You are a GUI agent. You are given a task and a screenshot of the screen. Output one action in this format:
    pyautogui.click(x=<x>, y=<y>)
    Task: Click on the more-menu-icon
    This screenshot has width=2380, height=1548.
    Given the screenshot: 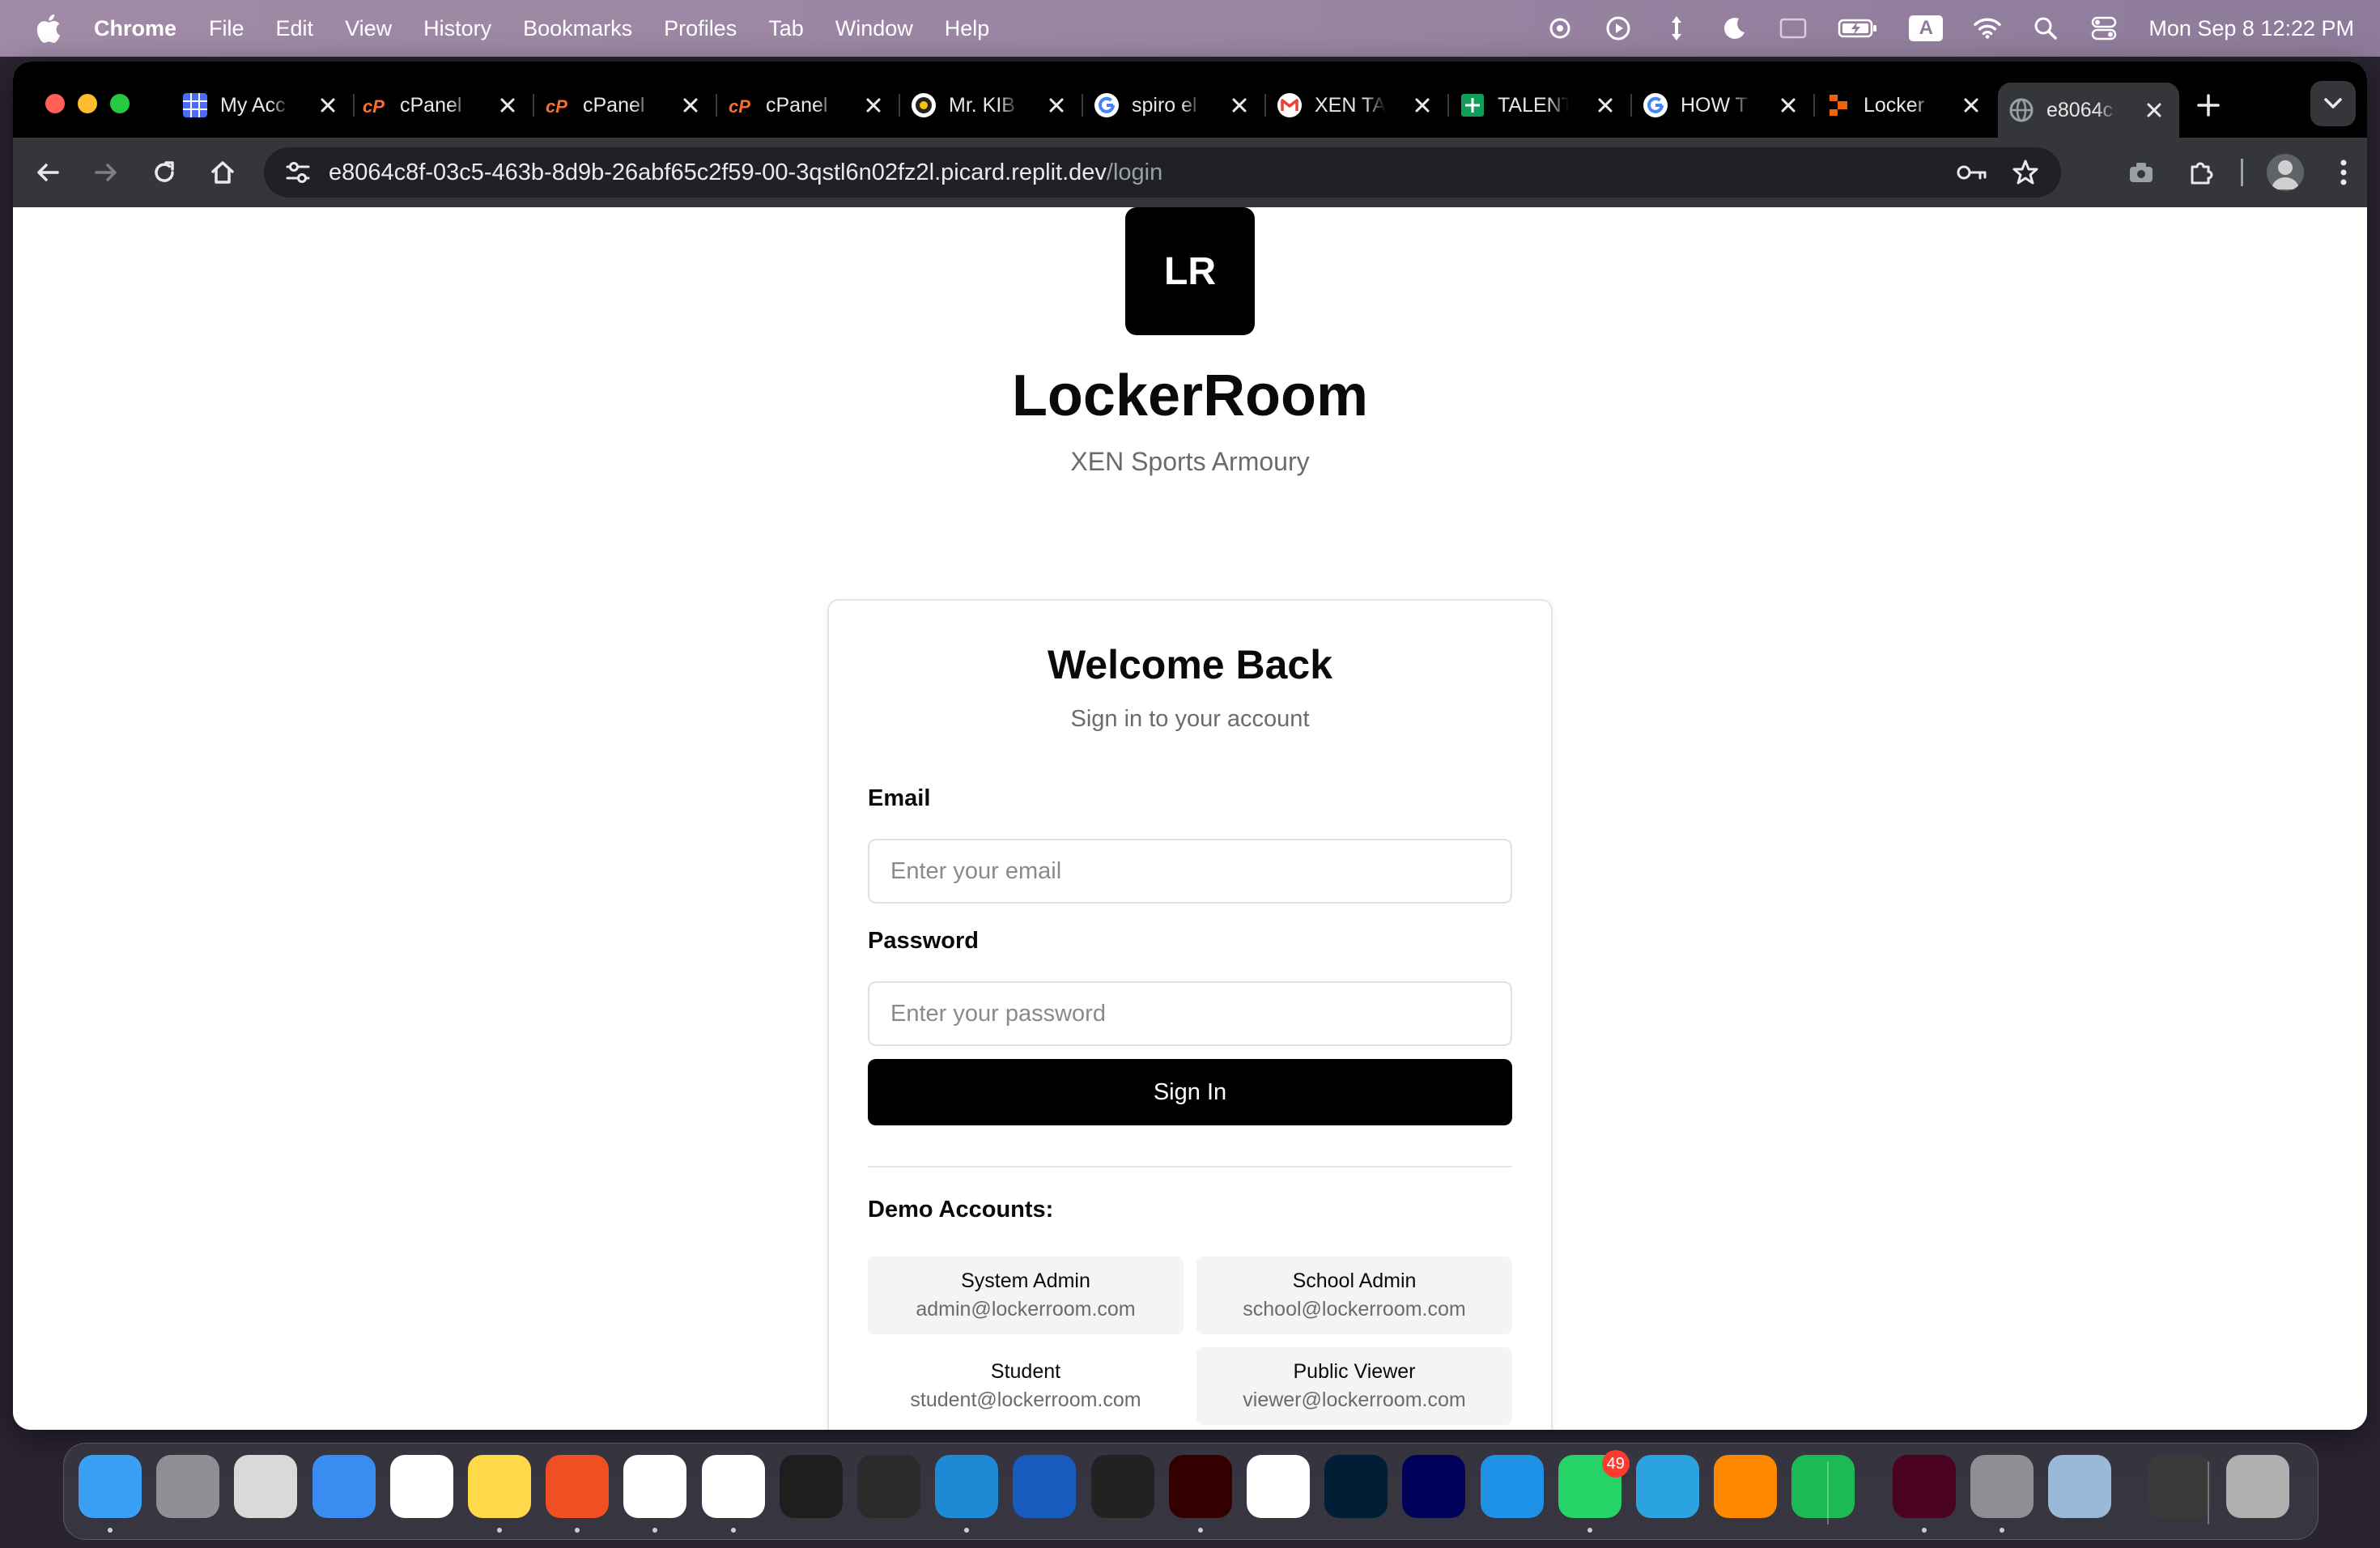 What is the action you would take?
    pyautogui.click(x=2343, y=173)
    